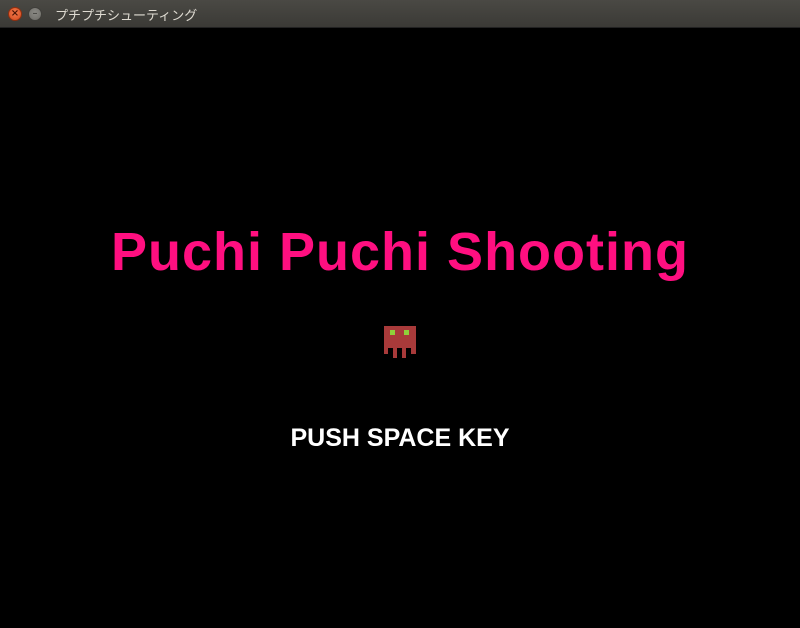 The image size is (800, 628). Describe the element at coordinates (400, 252) in the screenshot. I see `game-title: Puchi Puchi Shooting` at that location.